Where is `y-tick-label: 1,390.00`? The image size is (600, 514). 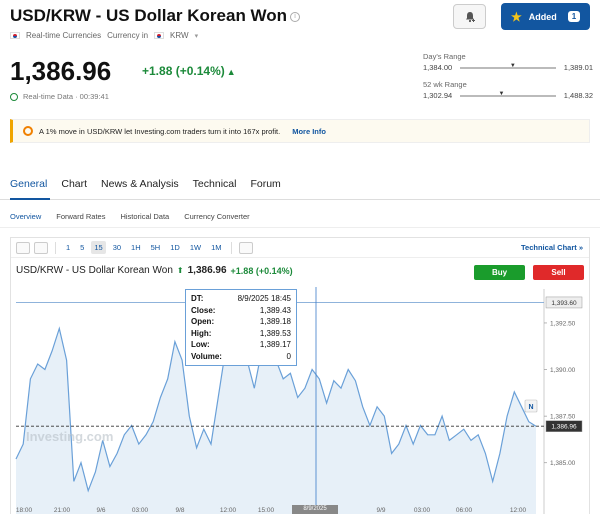
y-tick-label: 1,390.00 is located at coordinates (563, 370).